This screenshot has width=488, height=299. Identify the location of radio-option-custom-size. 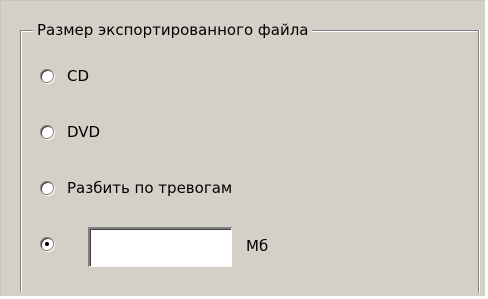
(47, 244).